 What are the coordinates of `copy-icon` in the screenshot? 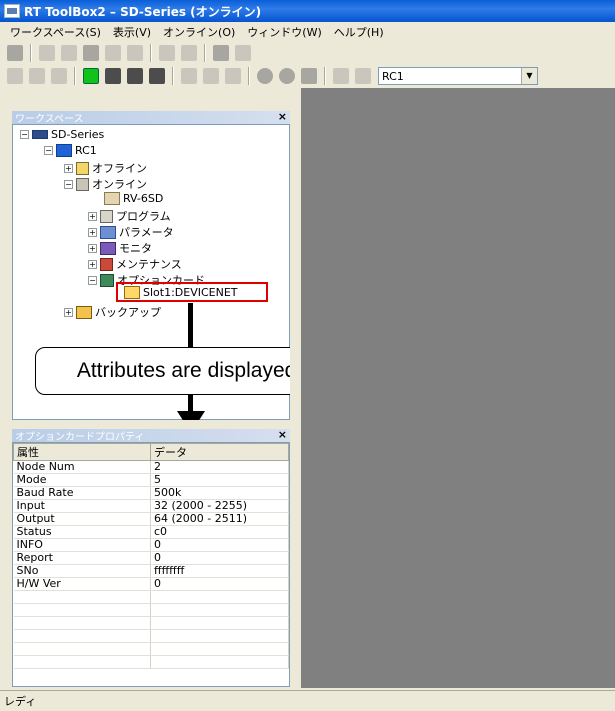 It's located at (69, 53).